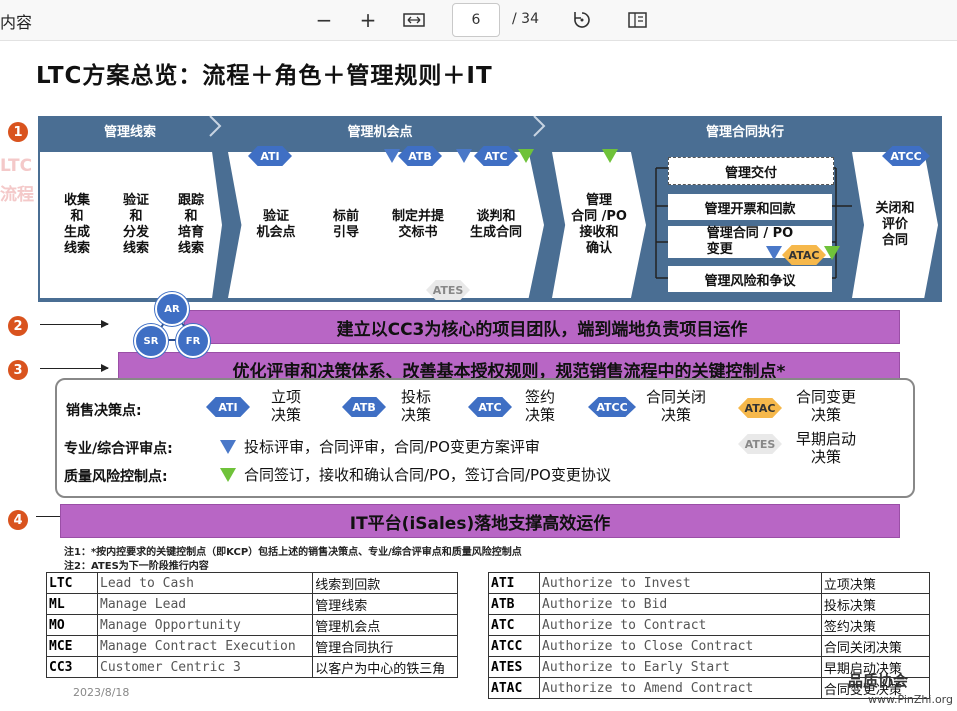  What do you see at coordinates (17, 195) in the screenshot?
I see `ghost-text: 流程` at bounding box center [17, 195].